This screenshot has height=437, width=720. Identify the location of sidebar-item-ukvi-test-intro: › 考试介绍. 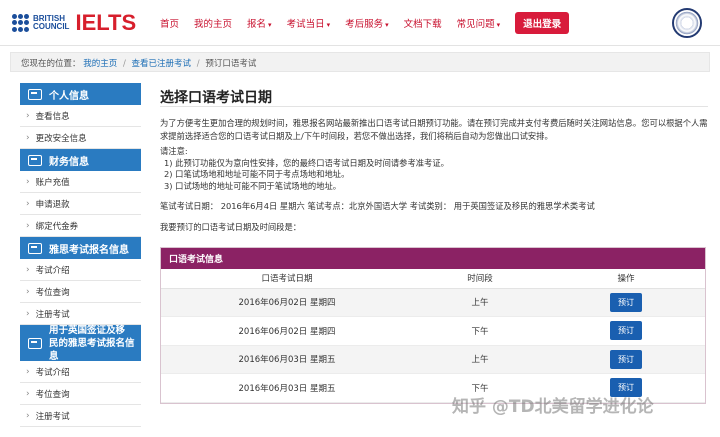
(80, 372).